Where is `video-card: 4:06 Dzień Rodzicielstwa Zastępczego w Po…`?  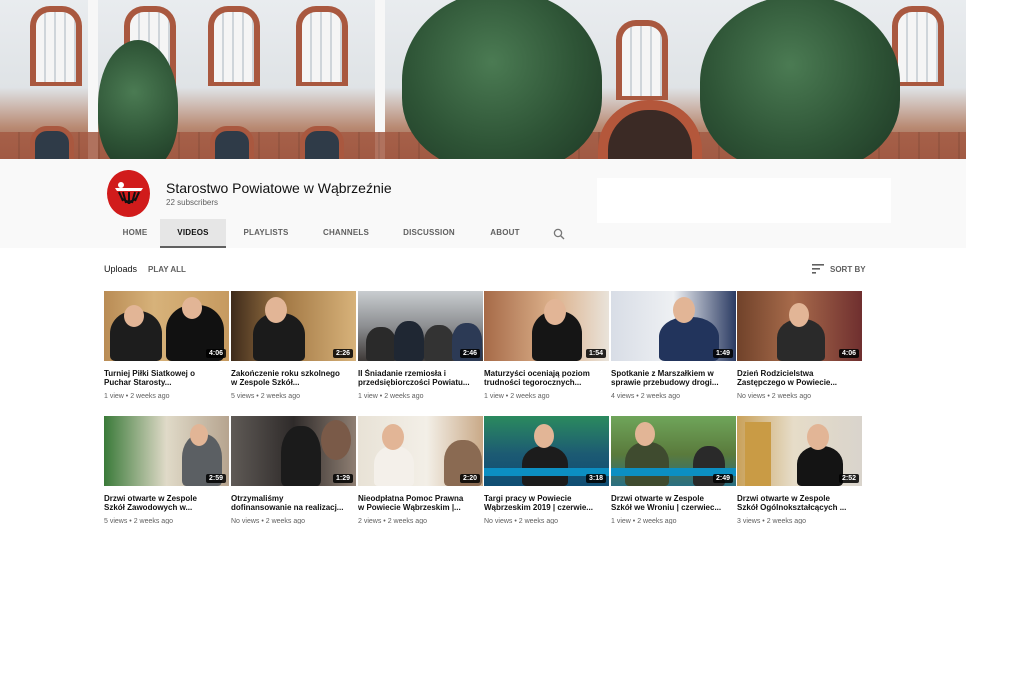
video-card: 4:06 Dzień Rodzicielstwa Zastępczego w Po… is located at coordinates (799, 345).